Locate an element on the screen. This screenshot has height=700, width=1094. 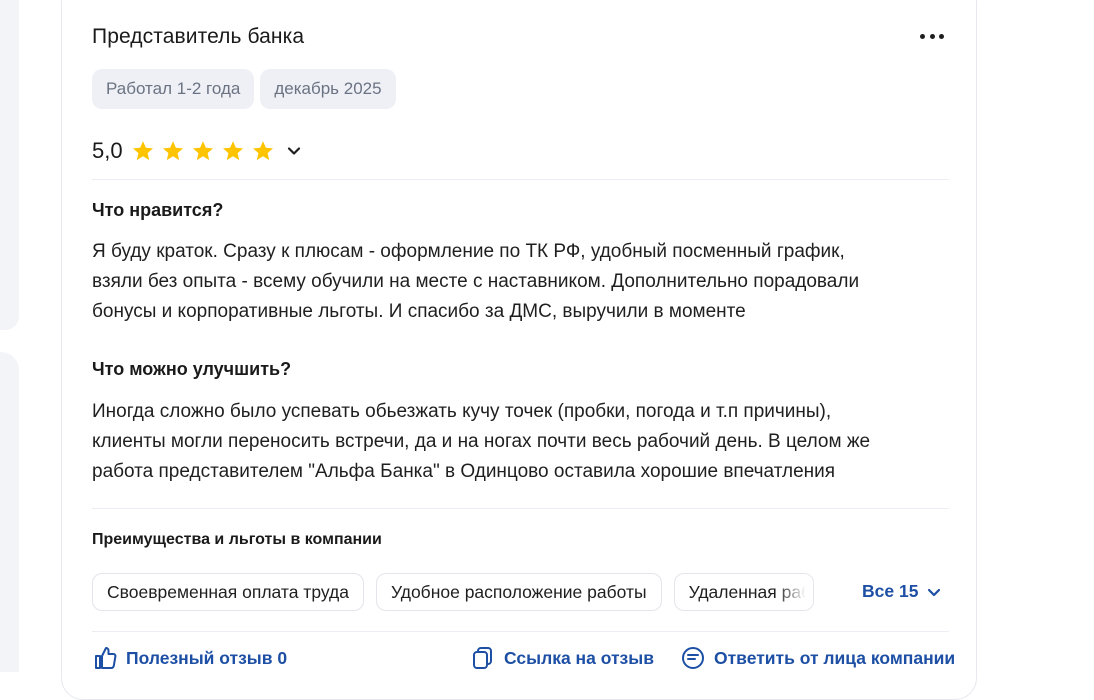
date-chip: декабрь 2025 is located at coordinates (328, 89).